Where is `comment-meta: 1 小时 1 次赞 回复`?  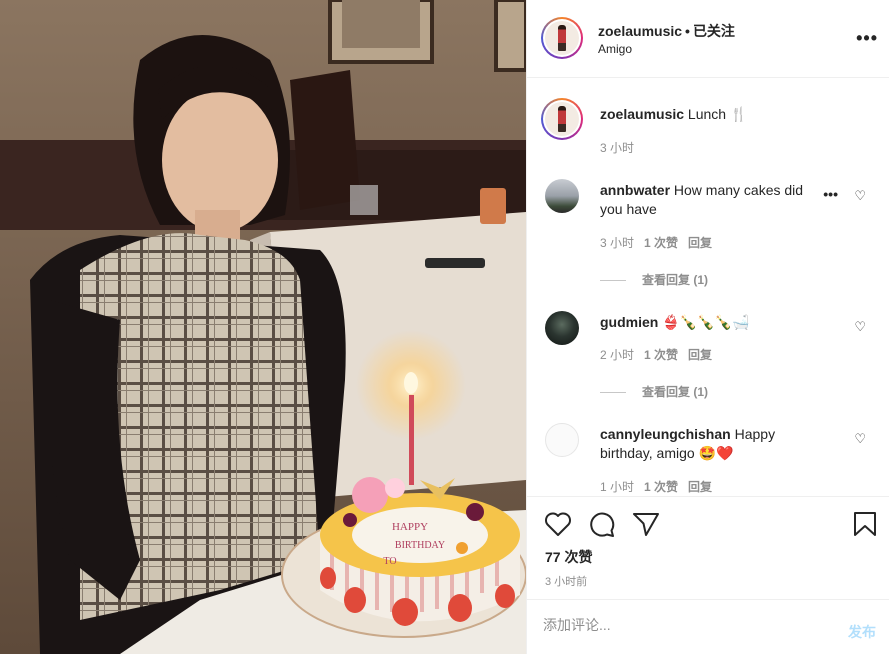 comment-meta: 1 小时 1 次赞 回复 is located at coordinates (656, 486).